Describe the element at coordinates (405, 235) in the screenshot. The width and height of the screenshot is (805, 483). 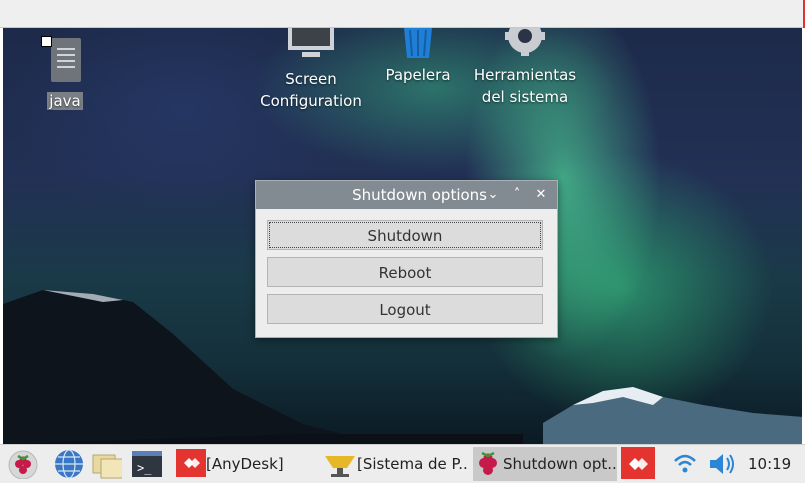
I see `shutdown-button: Shutdown` at that location.